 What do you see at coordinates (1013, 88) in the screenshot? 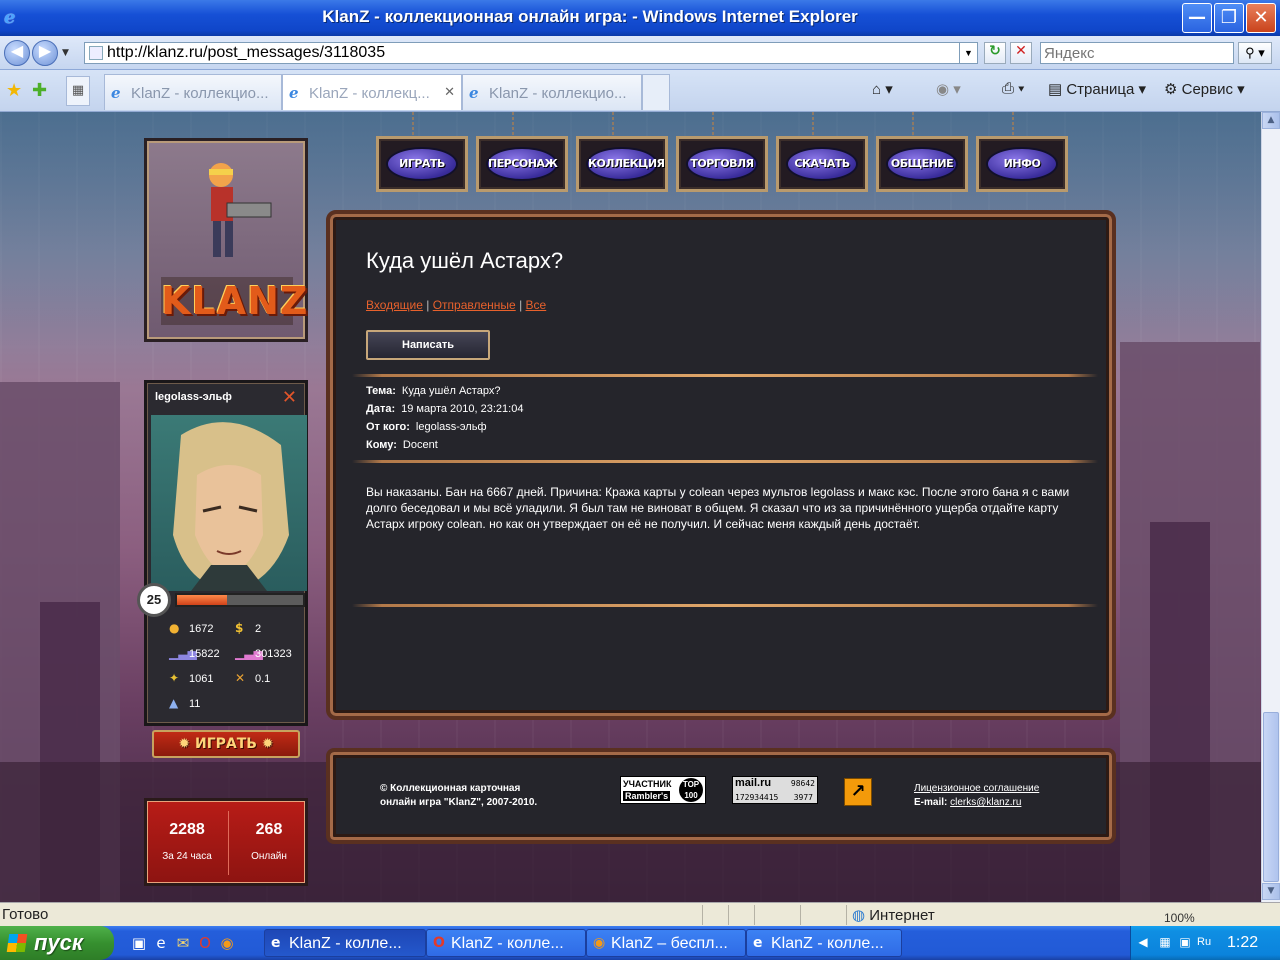
I see `print-icon: ⎙ ▾` at bounding box center [1013, 88].